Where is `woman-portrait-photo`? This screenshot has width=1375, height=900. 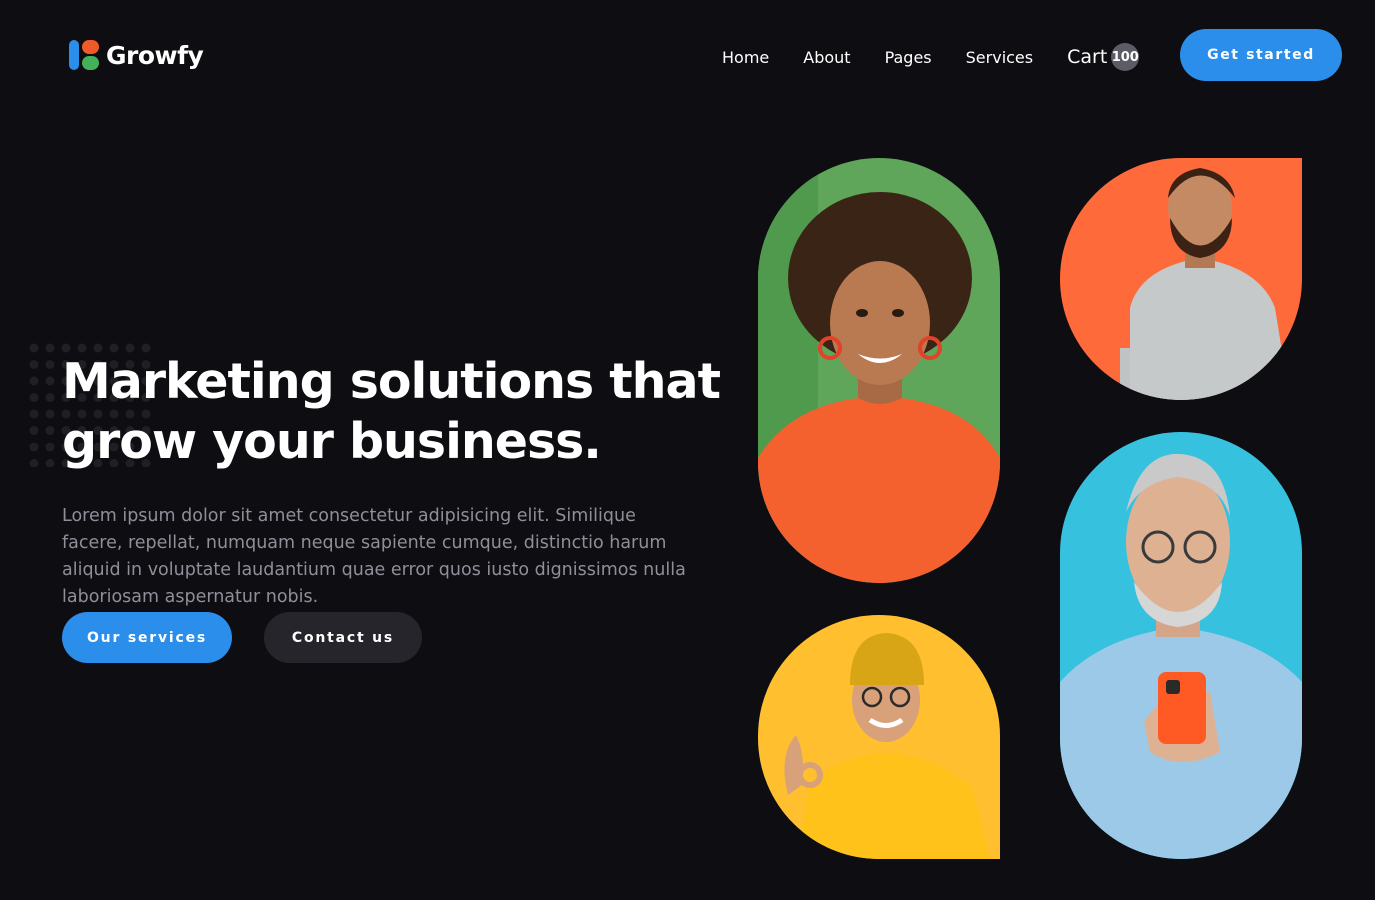 woman-portrait-photo is located at coordinates (879, 370).